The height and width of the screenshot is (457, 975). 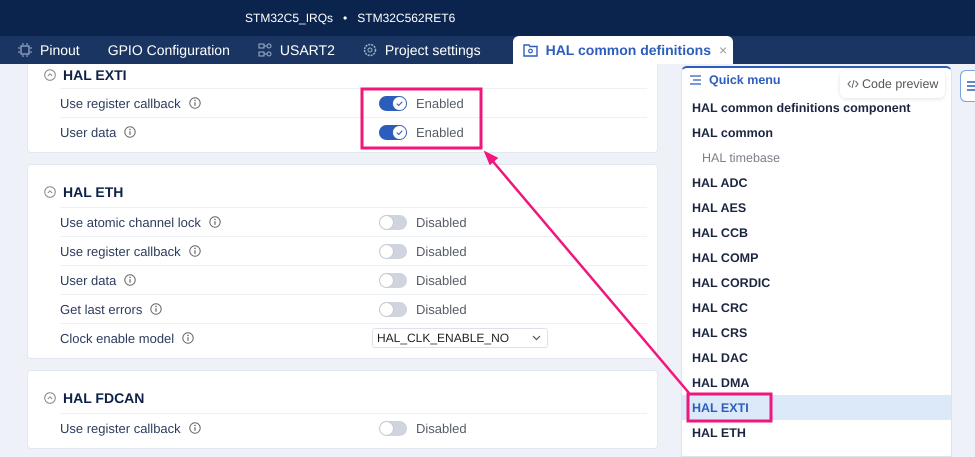 I want to click on section-title: HAL ETH, so click(x=93, y=192).